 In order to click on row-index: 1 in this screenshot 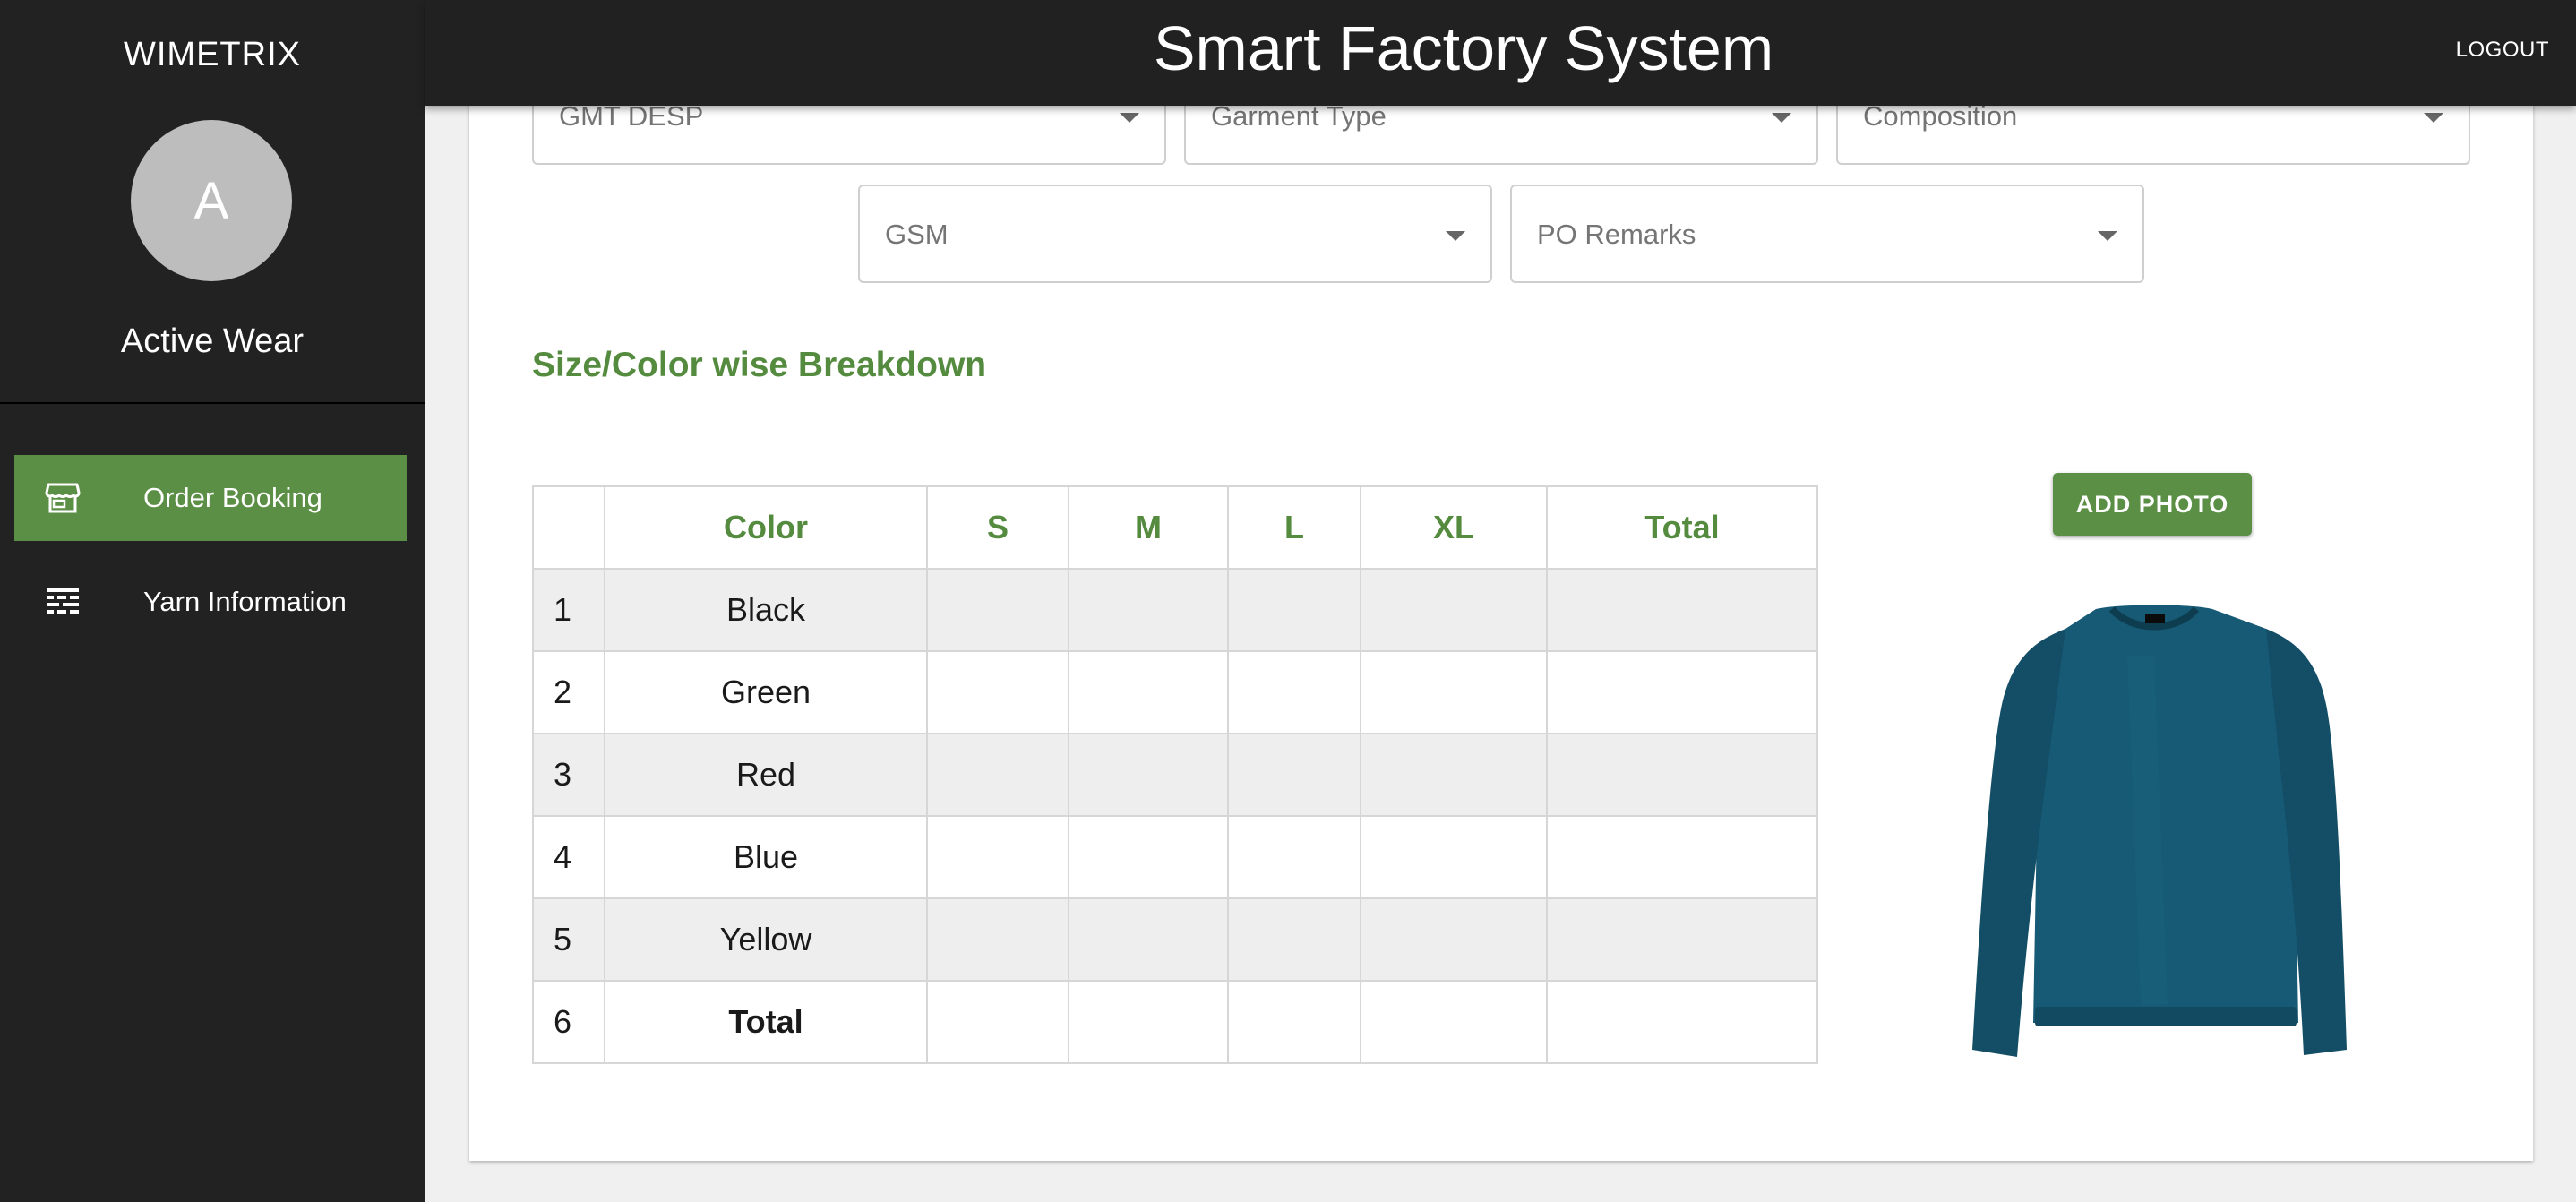, I will do `click(568, 610)`.